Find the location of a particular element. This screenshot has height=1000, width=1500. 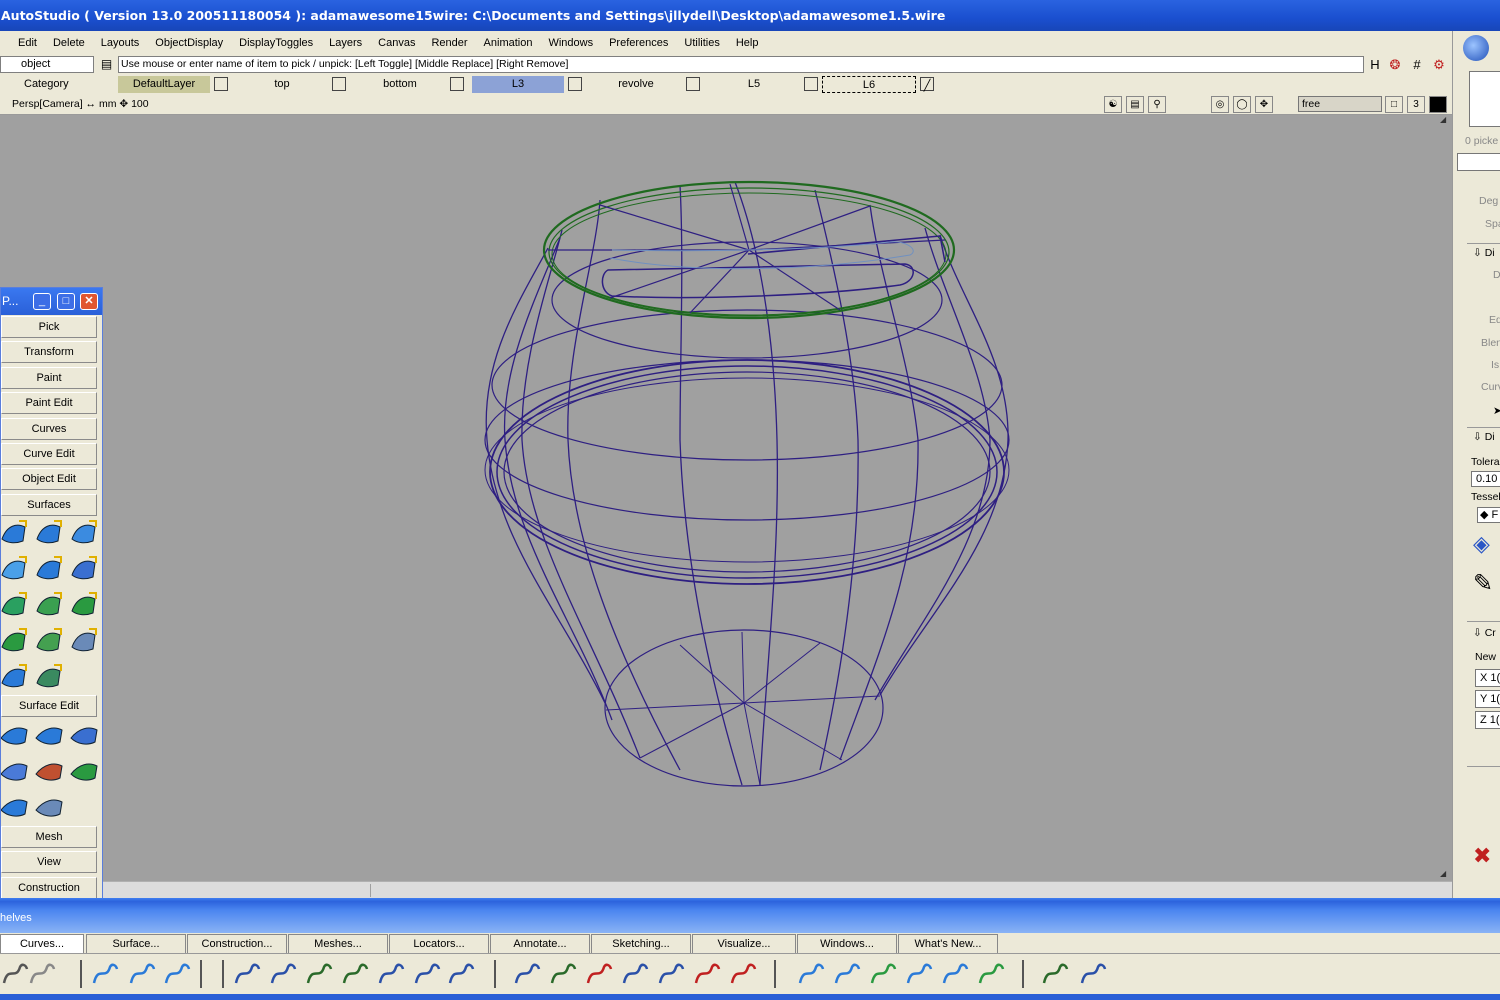

palette-paint-edit-button: Paint Edit is located at coordinates (49, 403).